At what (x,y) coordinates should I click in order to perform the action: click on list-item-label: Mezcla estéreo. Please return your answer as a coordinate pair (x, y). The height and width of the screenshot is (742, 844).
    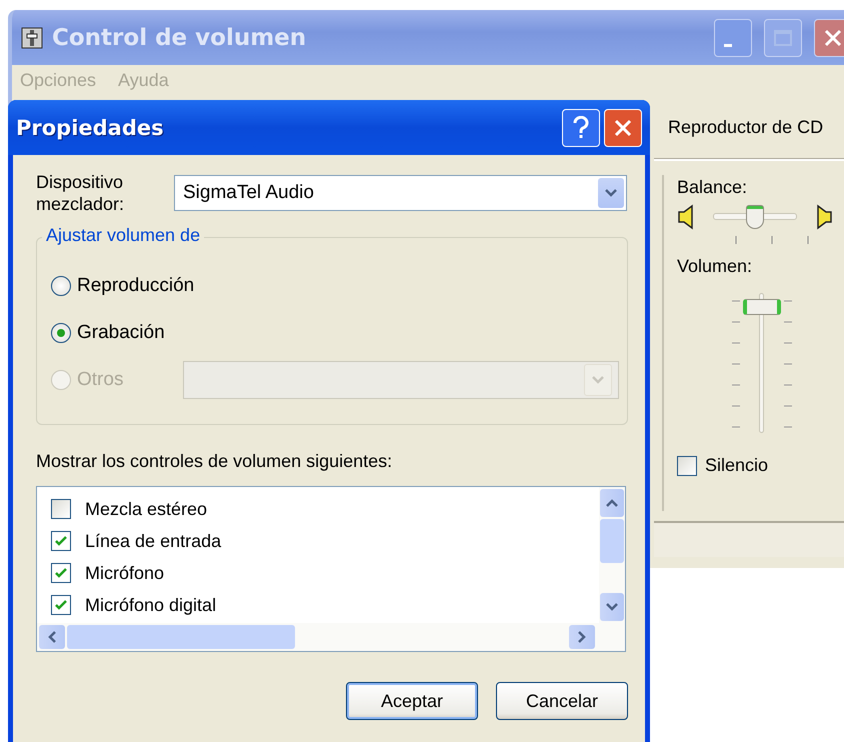
    Looking at the image, I should click on (146, 509).